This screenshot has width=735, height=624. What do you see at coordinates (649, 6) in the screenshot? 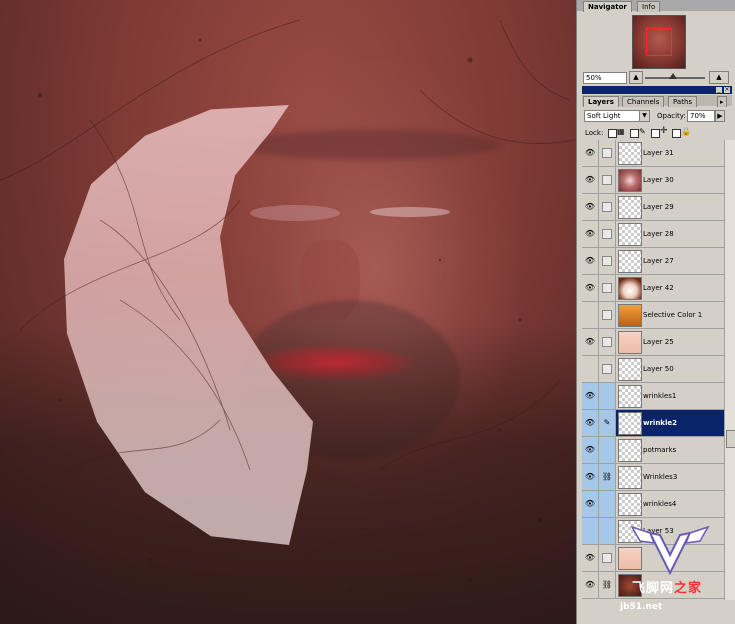
I see `tab-info: Info` at bounding box center [649, 6].